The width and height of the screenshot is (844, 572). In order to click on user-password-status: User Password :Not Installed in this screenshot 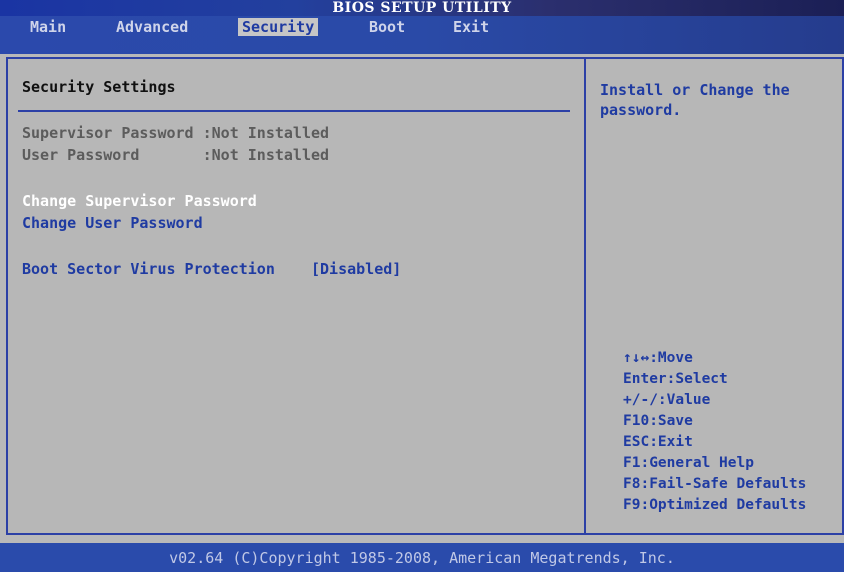, I will do `click(176, 155)`.